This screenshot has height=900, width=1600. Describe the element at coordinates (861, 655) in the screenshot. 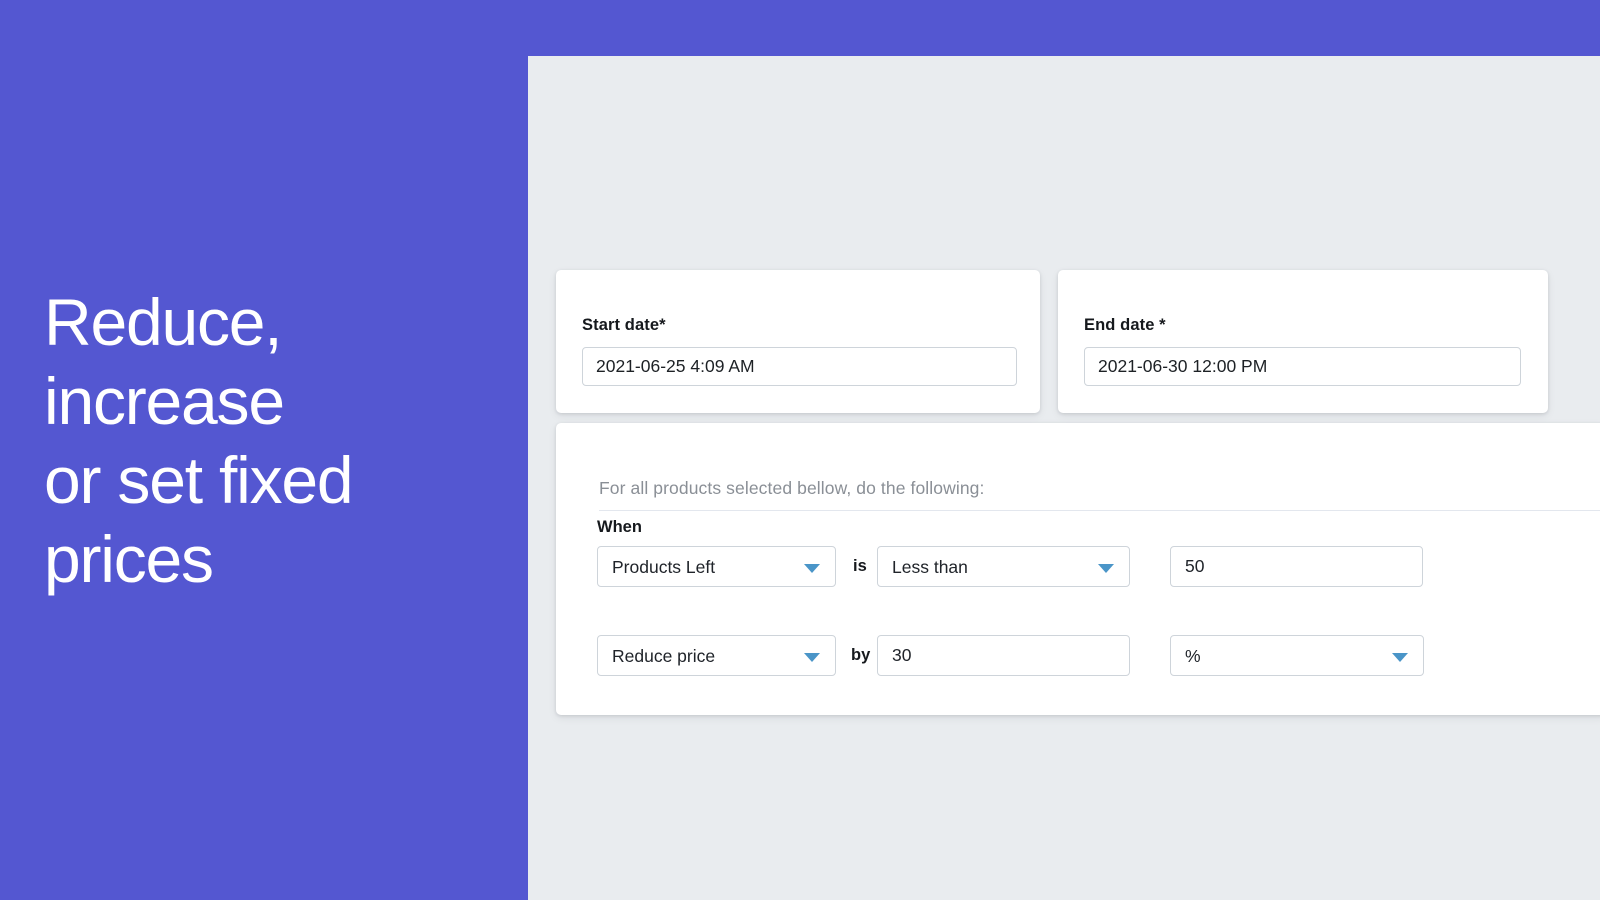

I see `action-joiner-label: by` at that location.